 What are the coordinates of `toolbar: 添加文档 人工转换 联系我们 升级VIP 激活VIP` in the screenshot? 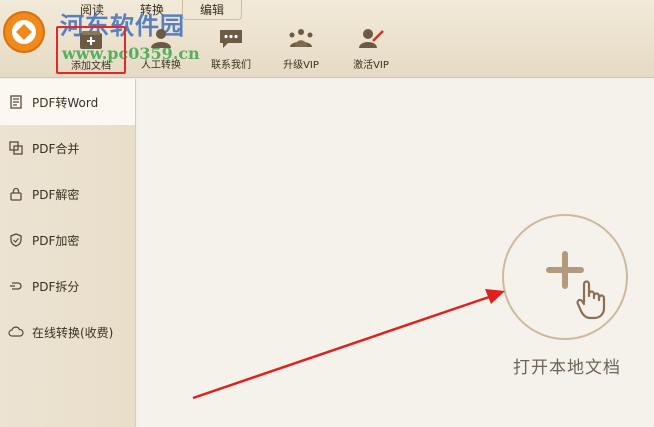 It's located at (231, 50).